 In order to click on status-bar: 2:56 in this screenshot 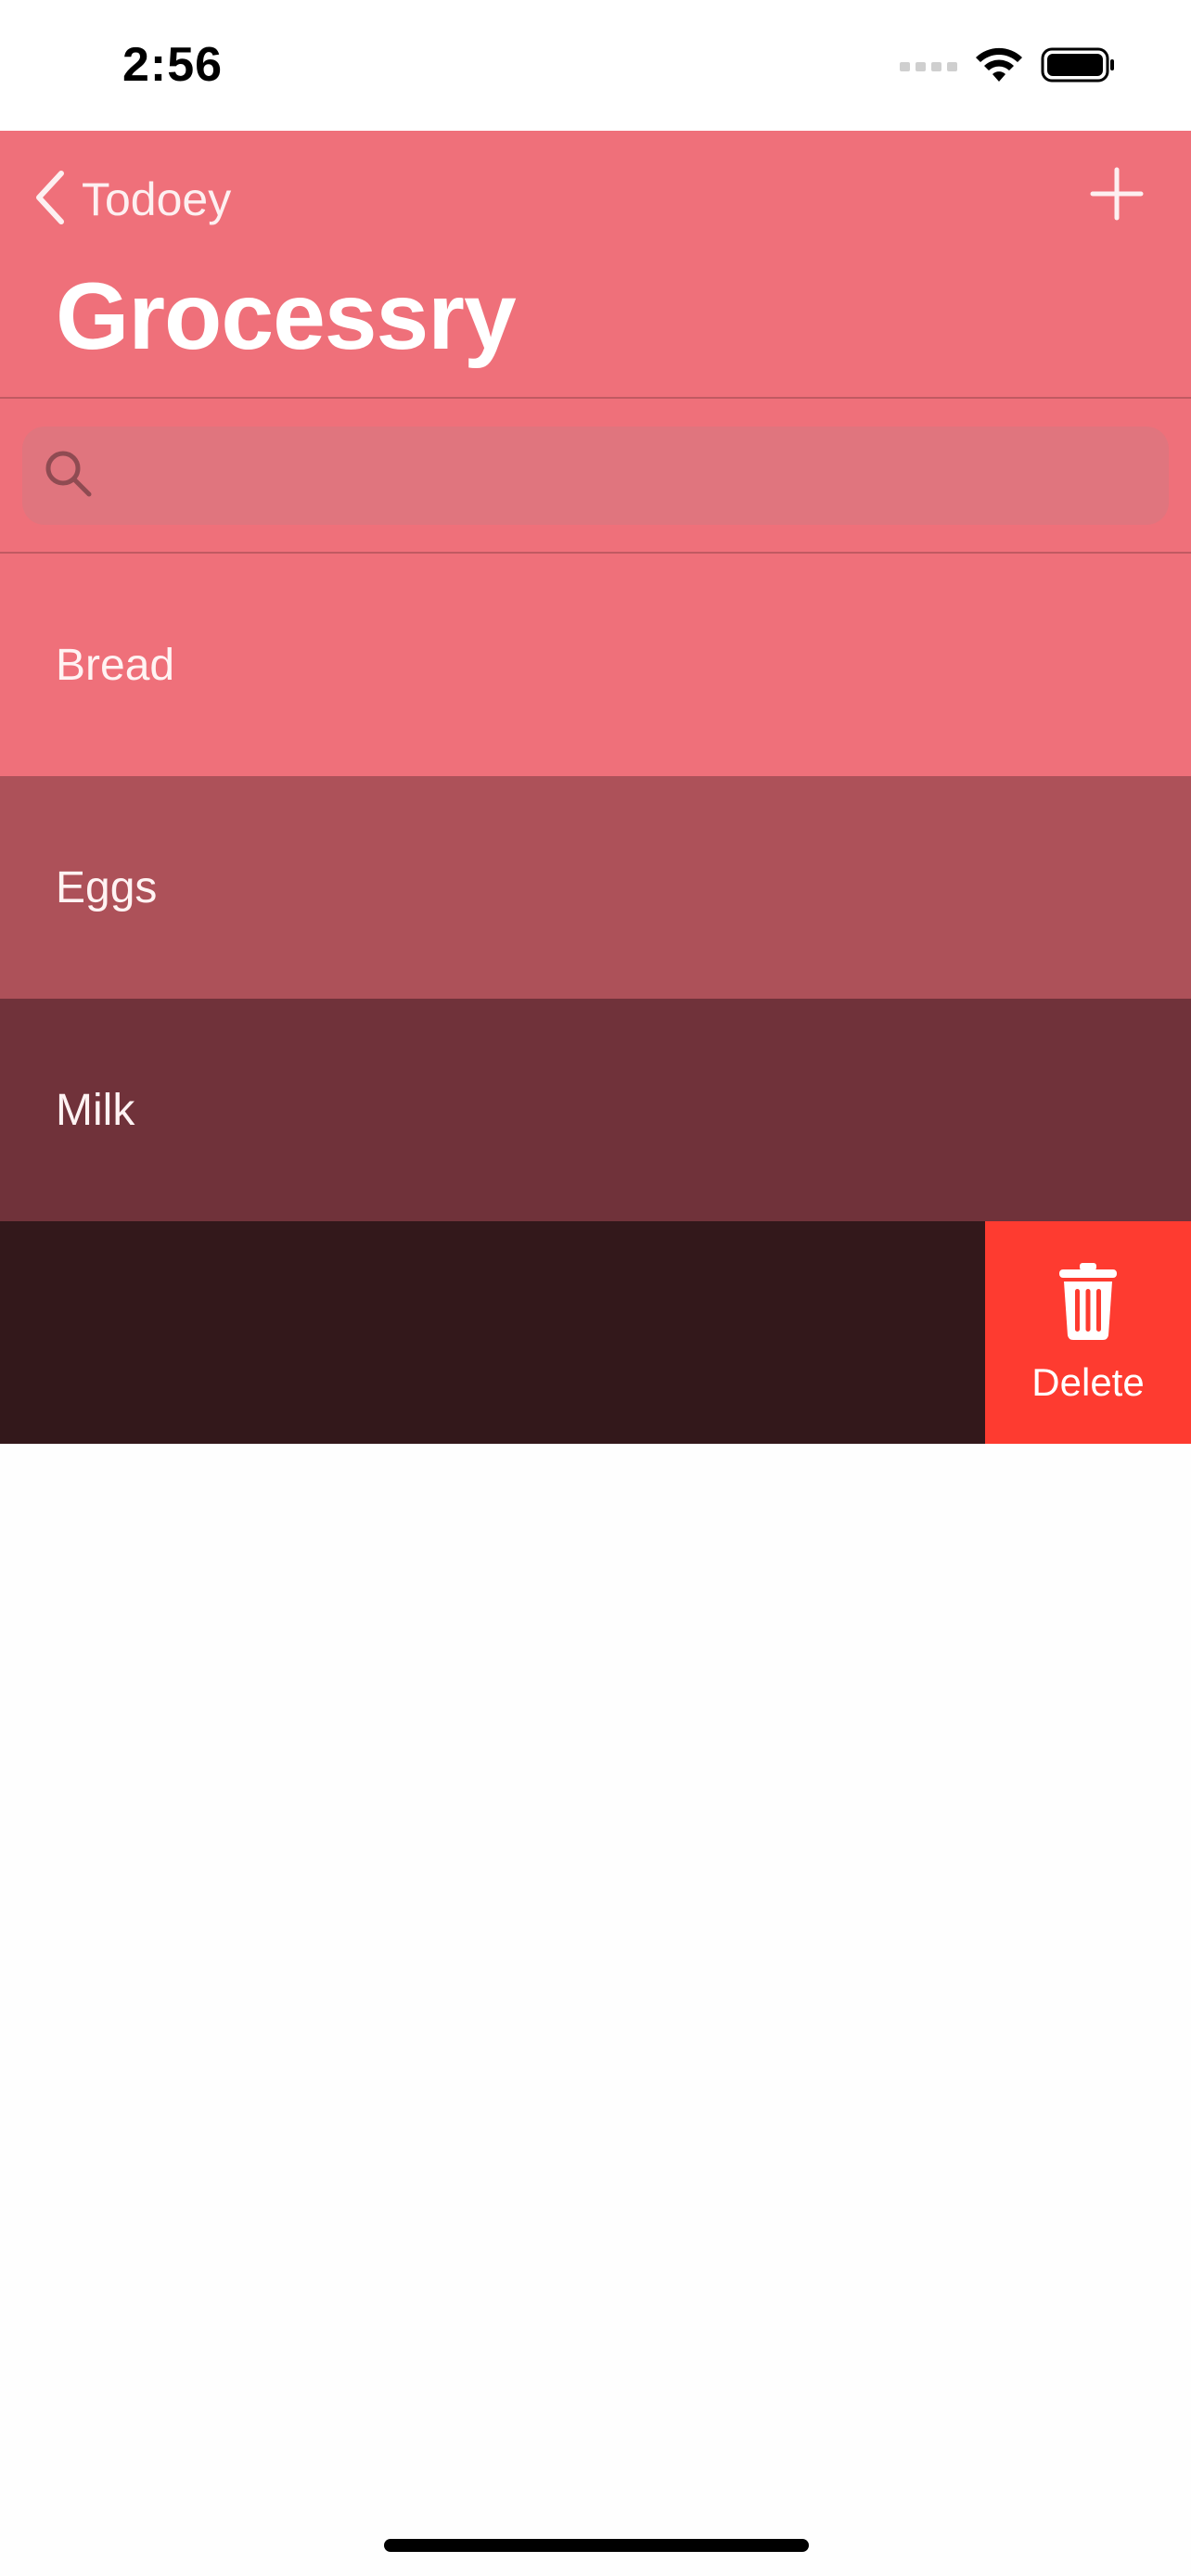, I will do `click(595, 66)`.